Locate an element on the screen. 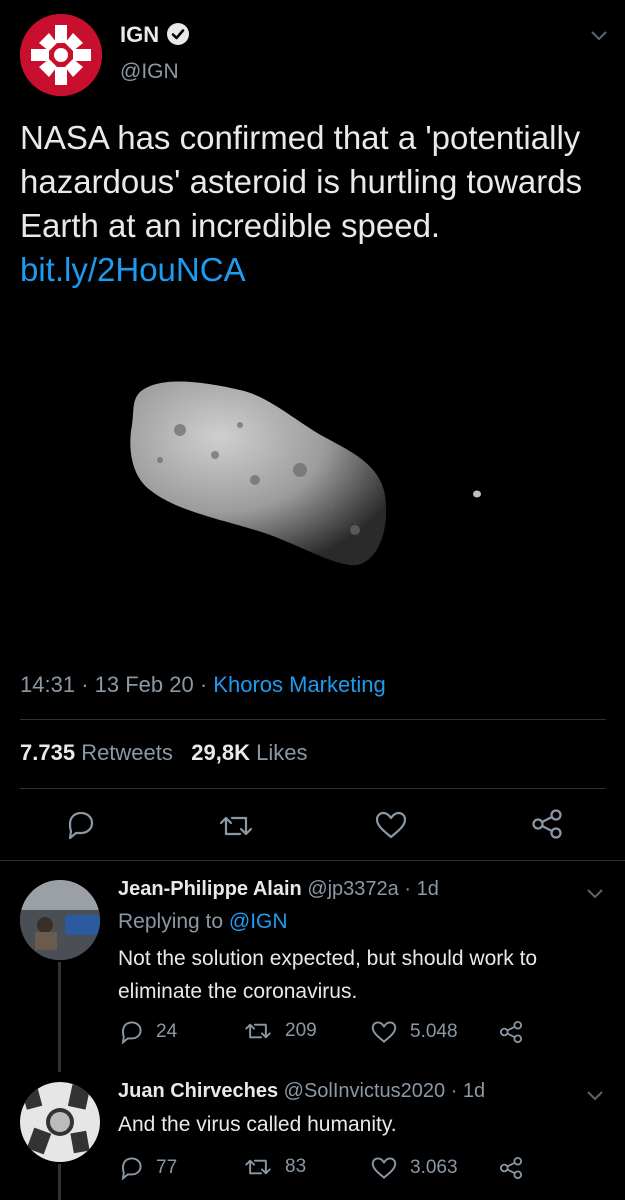 The height and width of the screenshot is (1200, 625). like-count: 5.048 is located at coordinates (434, 1031).